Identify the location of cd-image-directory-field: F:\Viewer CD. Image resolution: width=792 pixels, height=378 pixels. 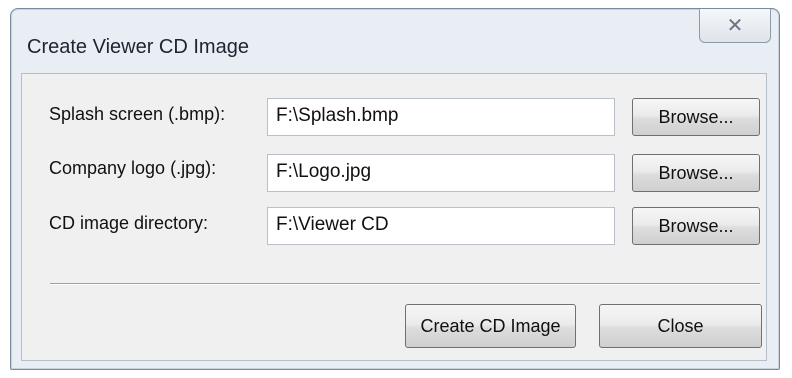
(441, 226).